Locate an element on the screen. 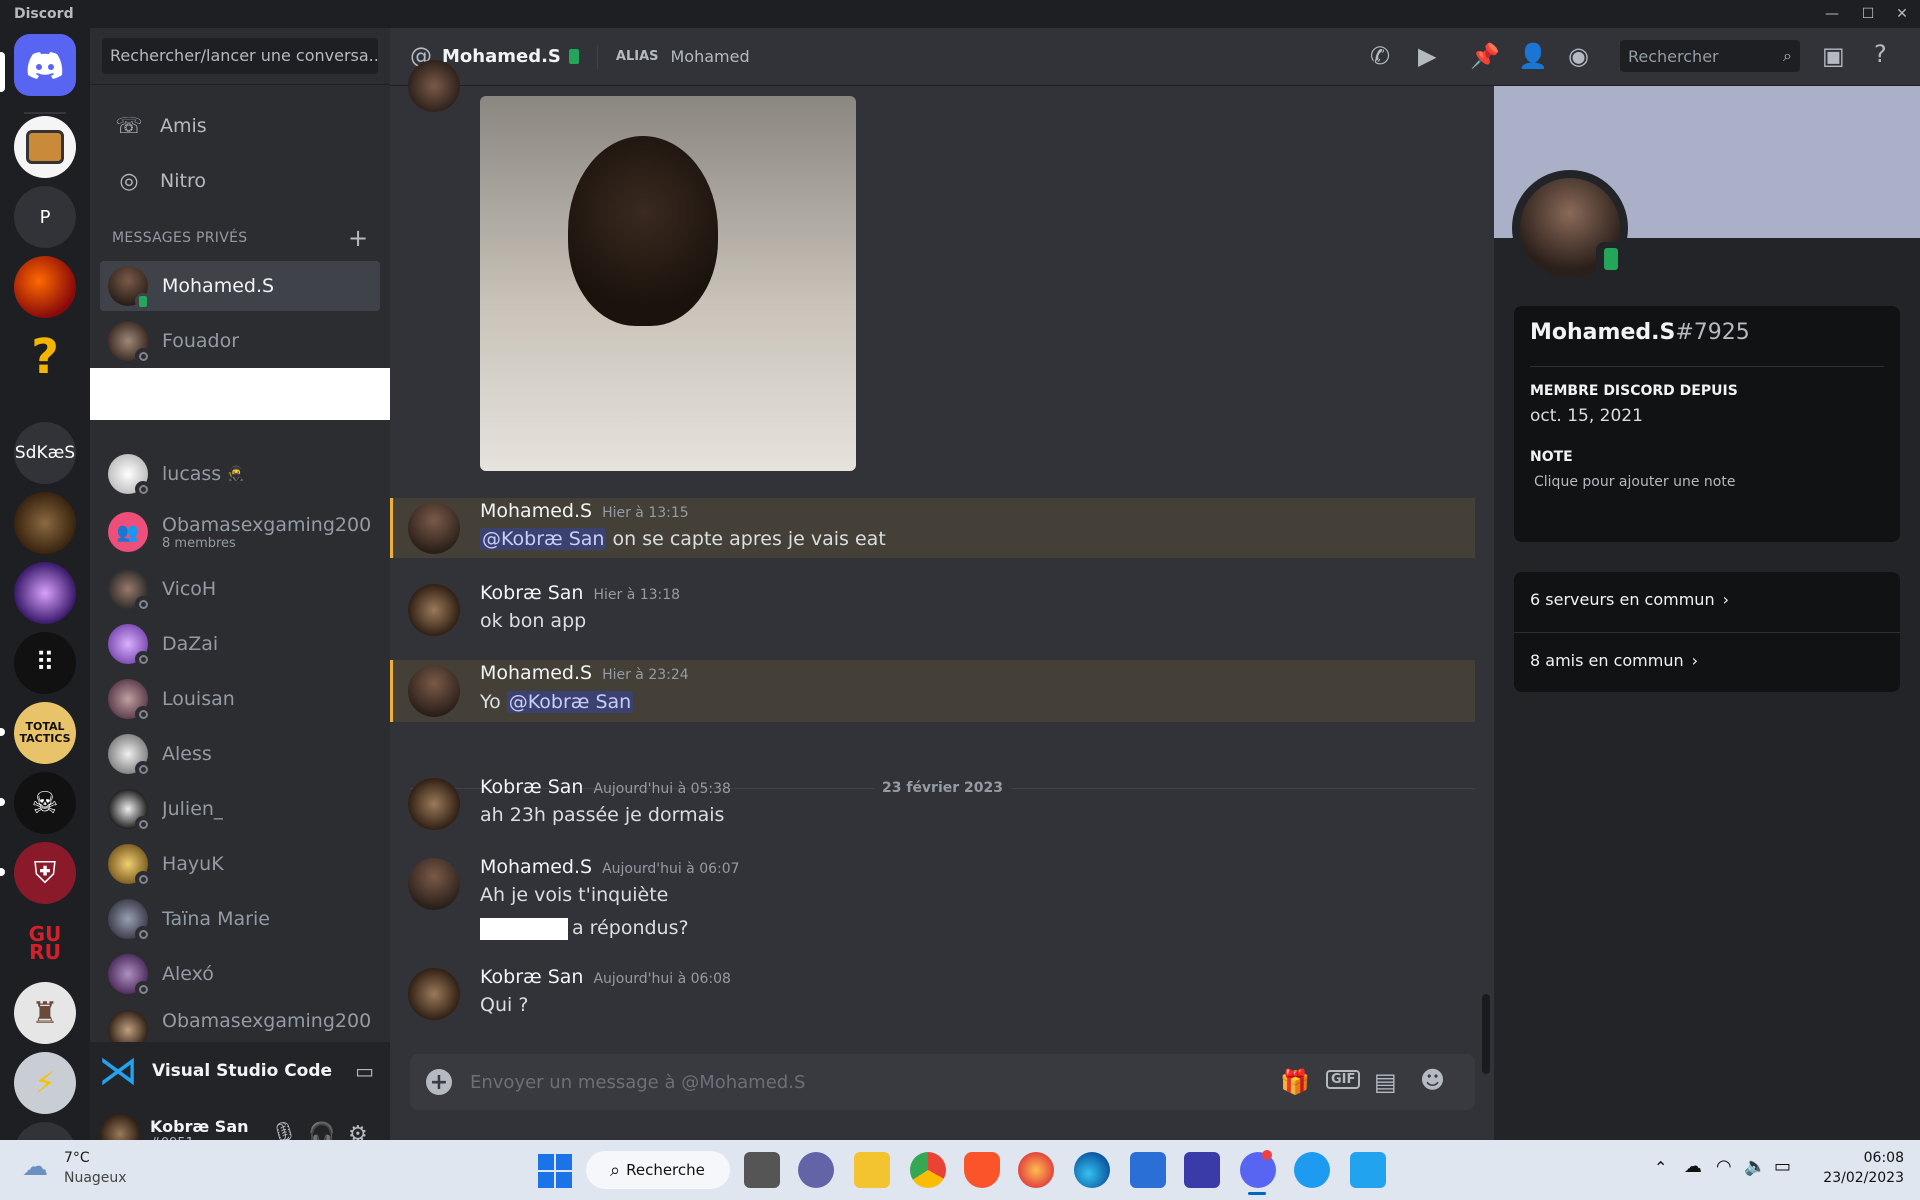  docker-icon is located at coordinates (1312, 1170).